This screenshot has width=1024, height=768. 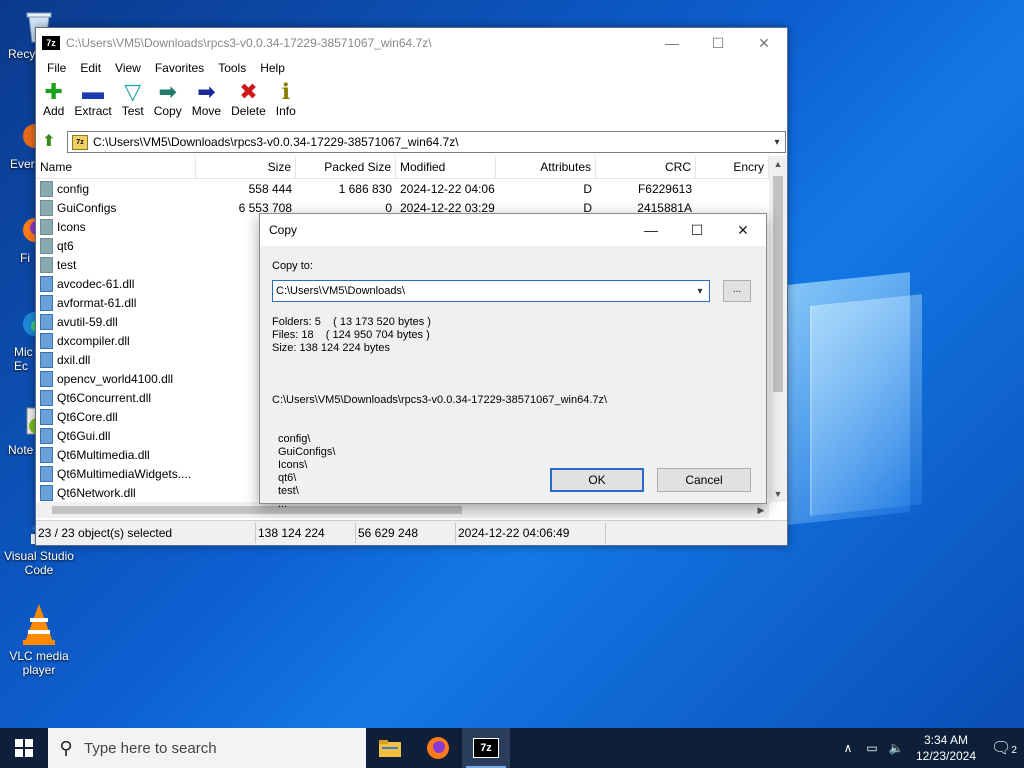 What do you see at coordinates (848, 748) in the screenshot?
I see `chevron-up-icon: ∧` at bounding box center [848, 748].